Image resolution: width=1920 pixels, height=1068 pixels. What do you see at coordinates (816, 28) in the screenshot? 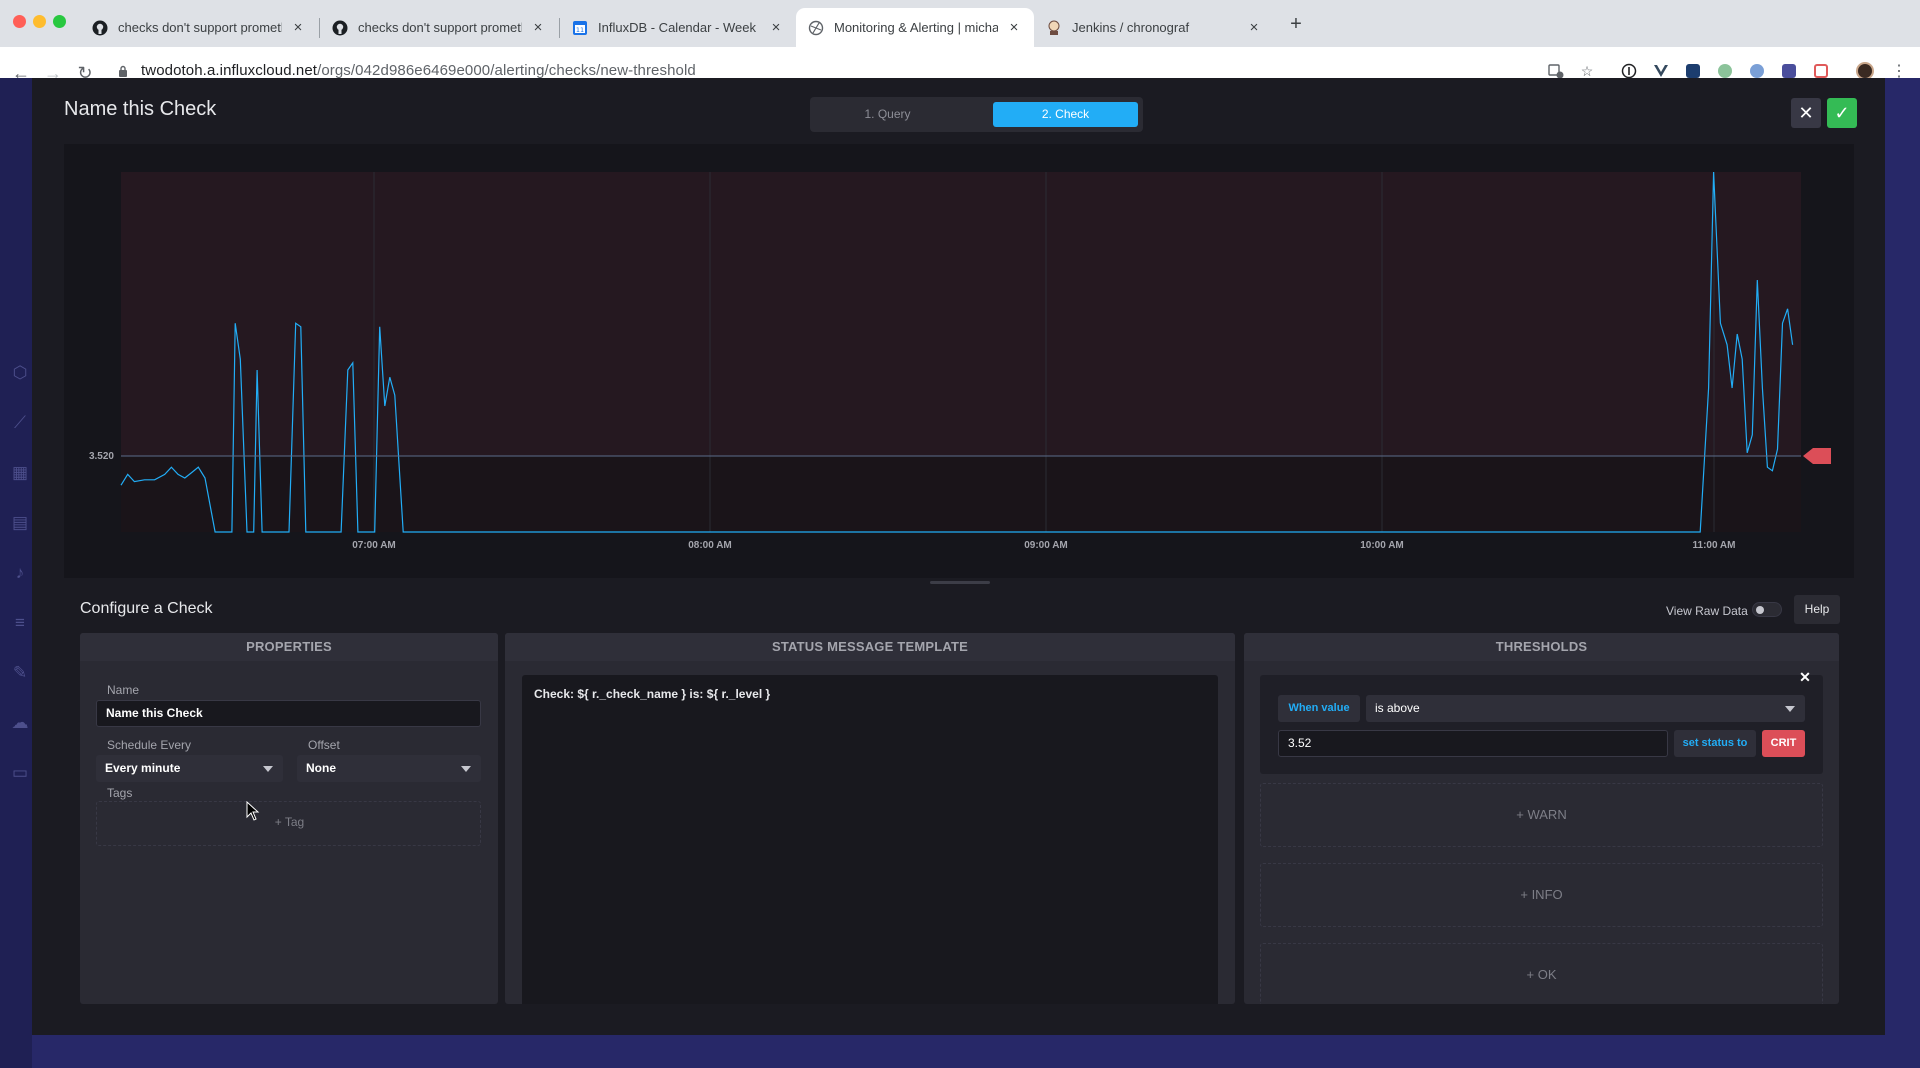
I see `influxdb-icon` at bounding box center [816, 28].